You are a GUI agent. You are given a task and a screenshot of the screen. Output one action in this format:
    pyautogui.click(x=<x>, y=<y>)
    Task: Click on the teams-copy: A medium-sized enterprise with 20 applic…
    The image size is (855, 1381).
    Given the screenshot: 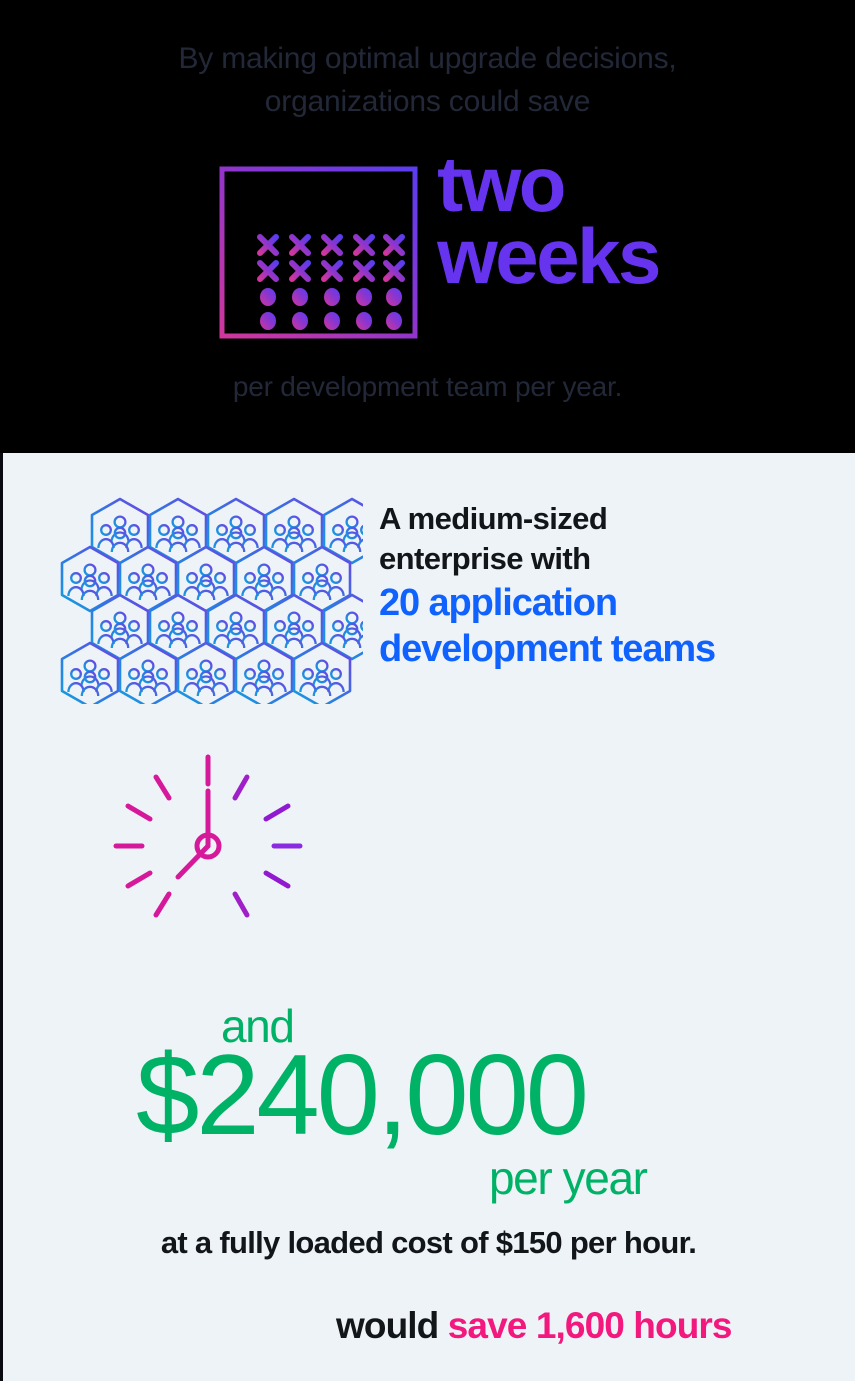 What is the action you would take?
    pyautogui.click(x=547, y=585)
    